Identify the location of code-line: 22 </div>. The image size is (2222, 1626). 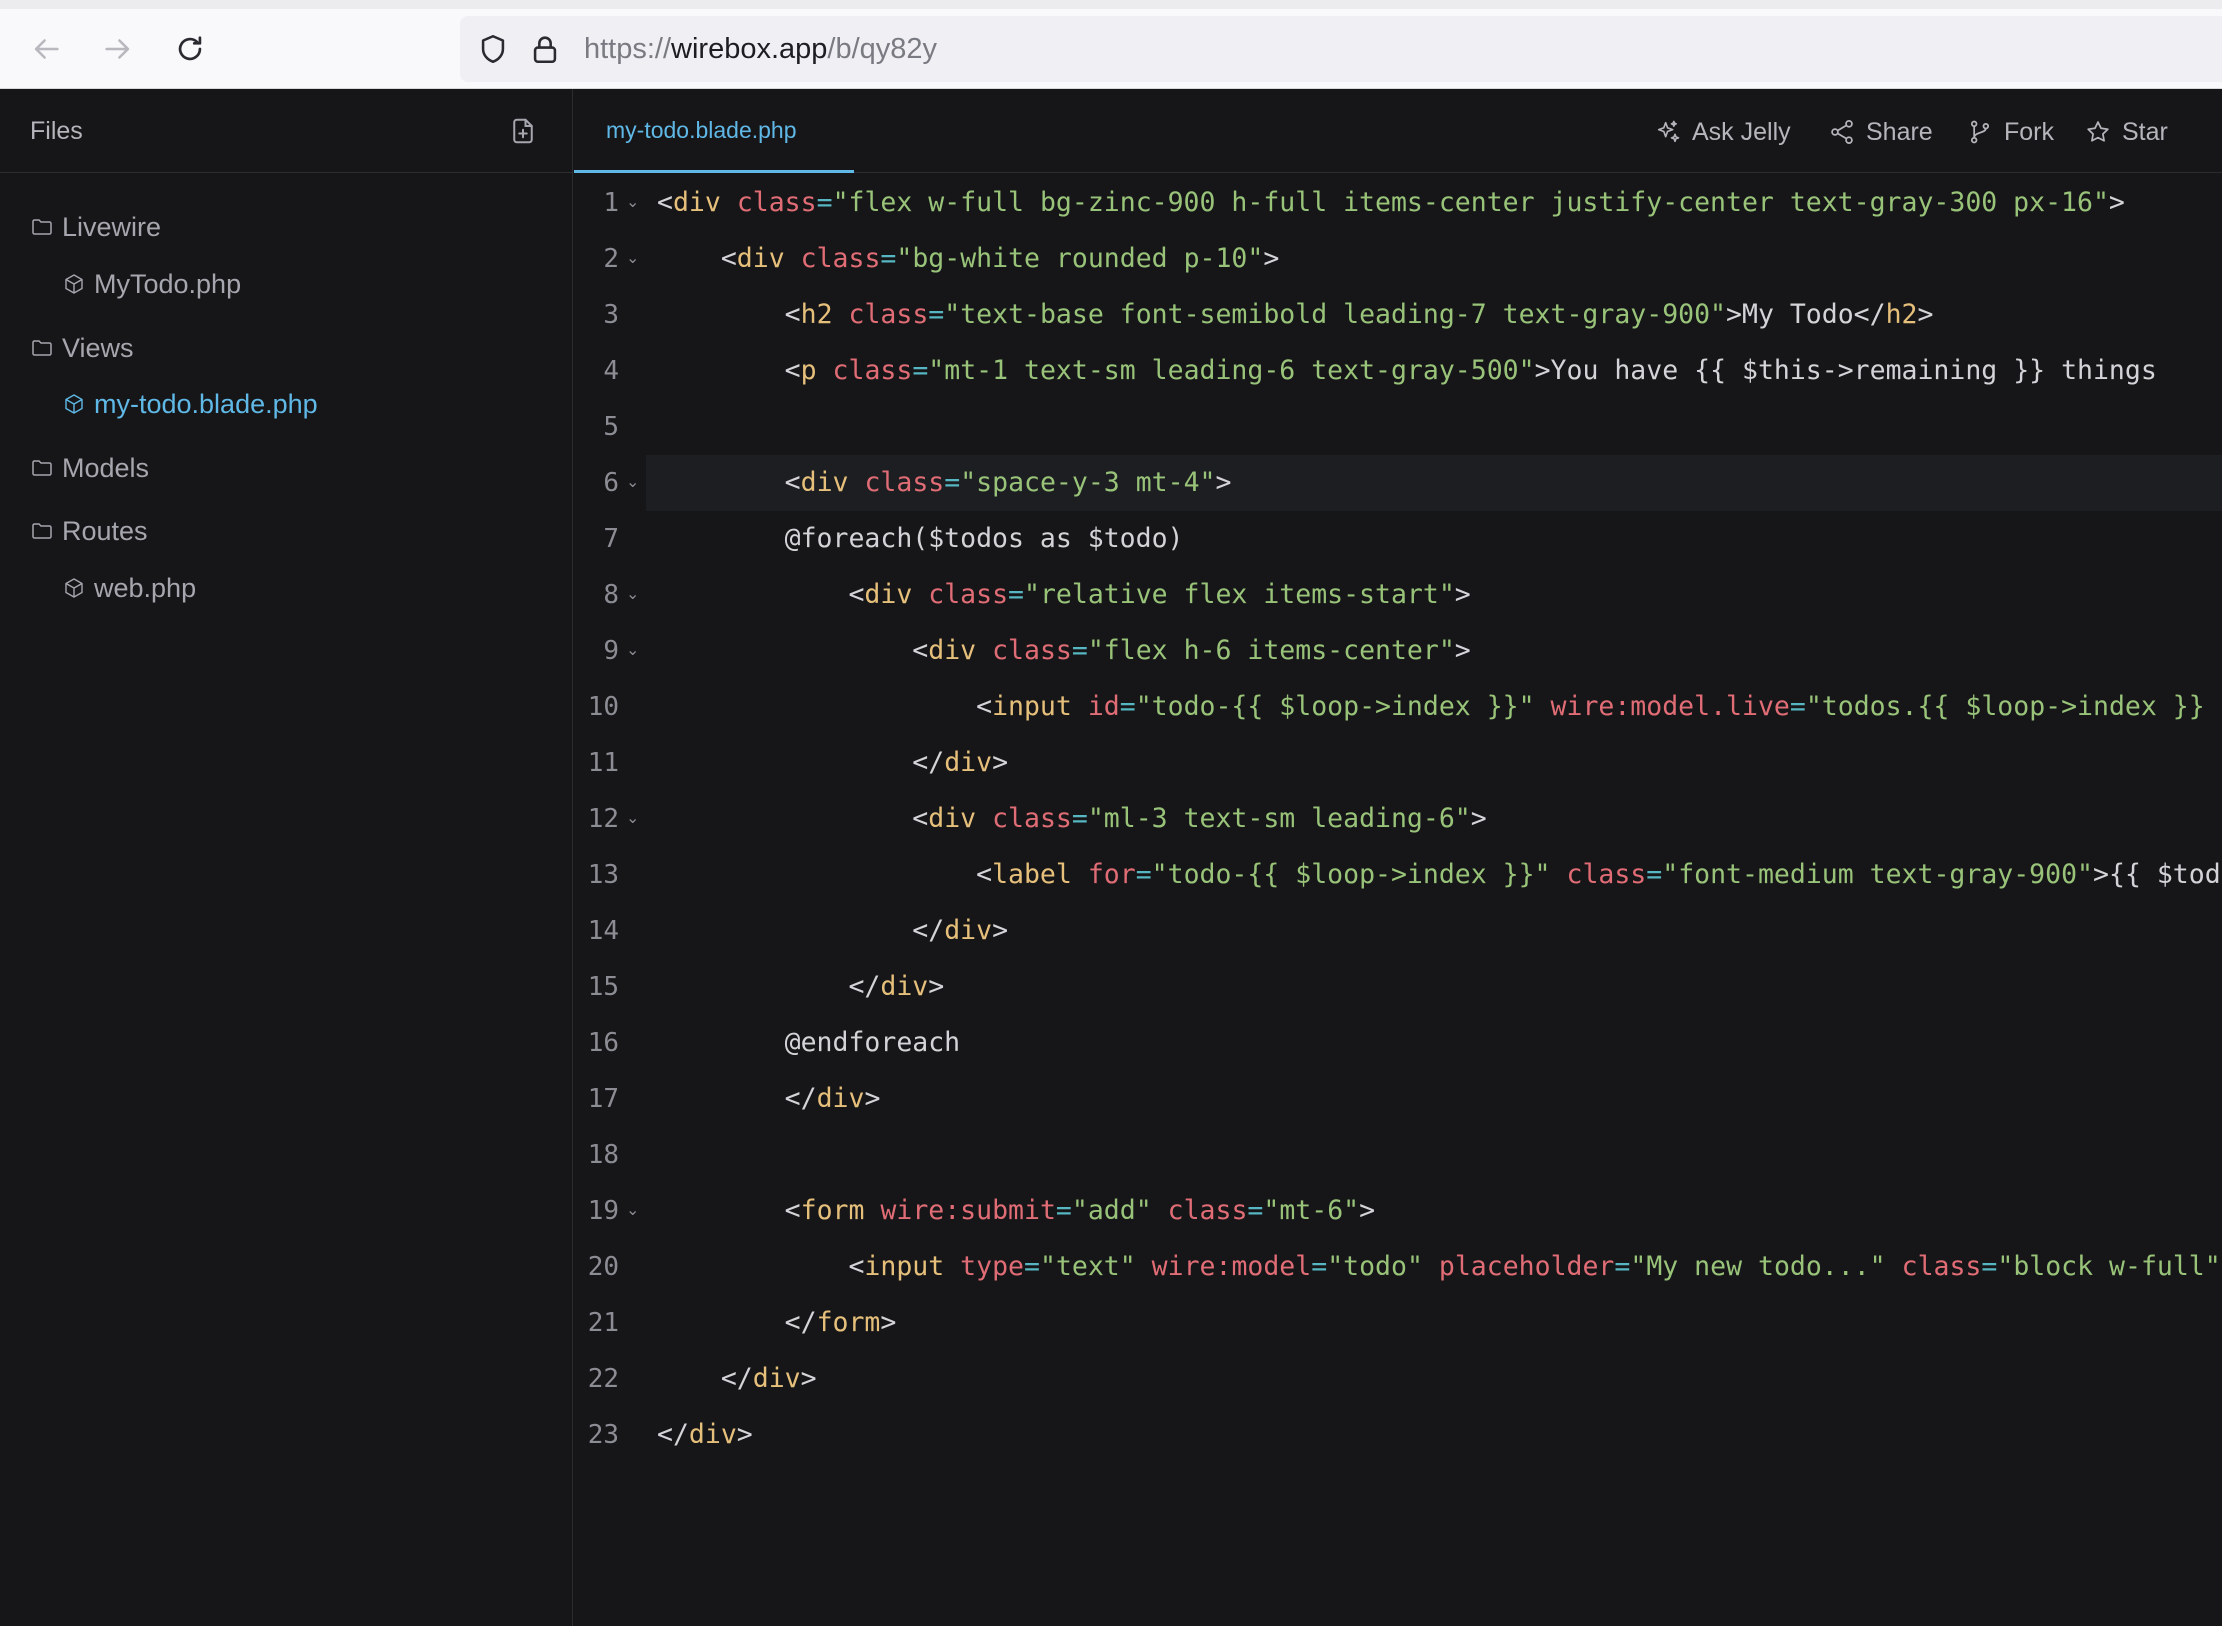
(1398, 1379).